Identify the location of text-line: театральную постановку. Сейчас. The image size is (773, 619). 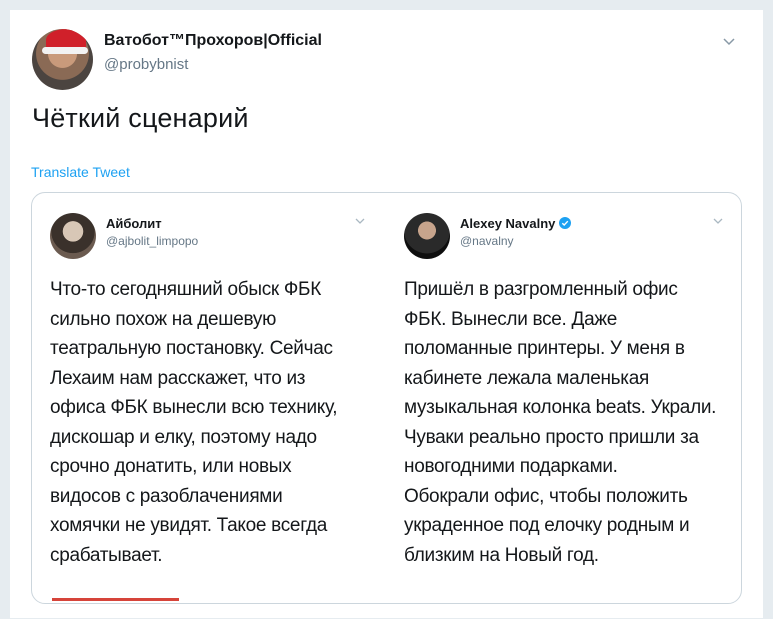
(191, 348).